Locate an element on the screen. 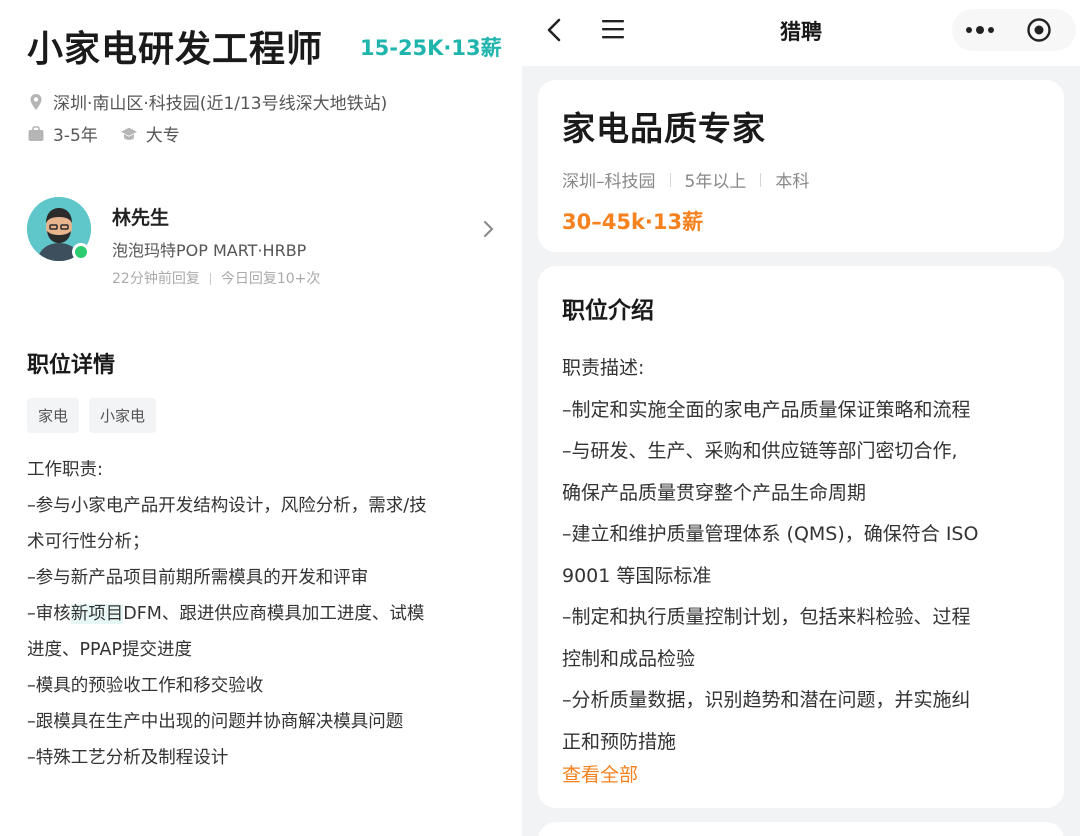 The image size is (1080, 836). description-line: 进度、PPAP提交进度 is located at coordinates (110, 650).